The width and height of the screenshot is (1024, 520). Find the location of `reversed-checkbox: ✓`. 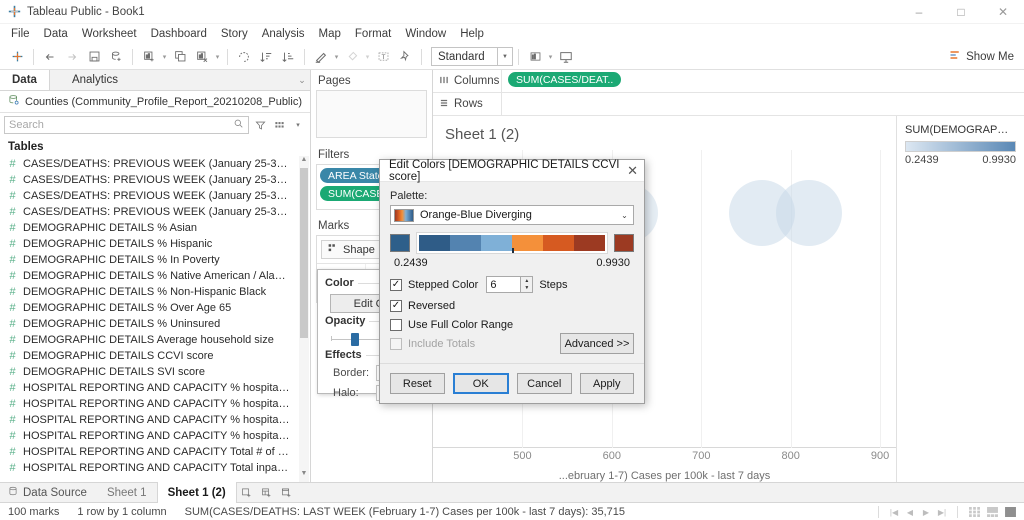

reversed-checkbox: ✓ is located at coordinates (396, 306).